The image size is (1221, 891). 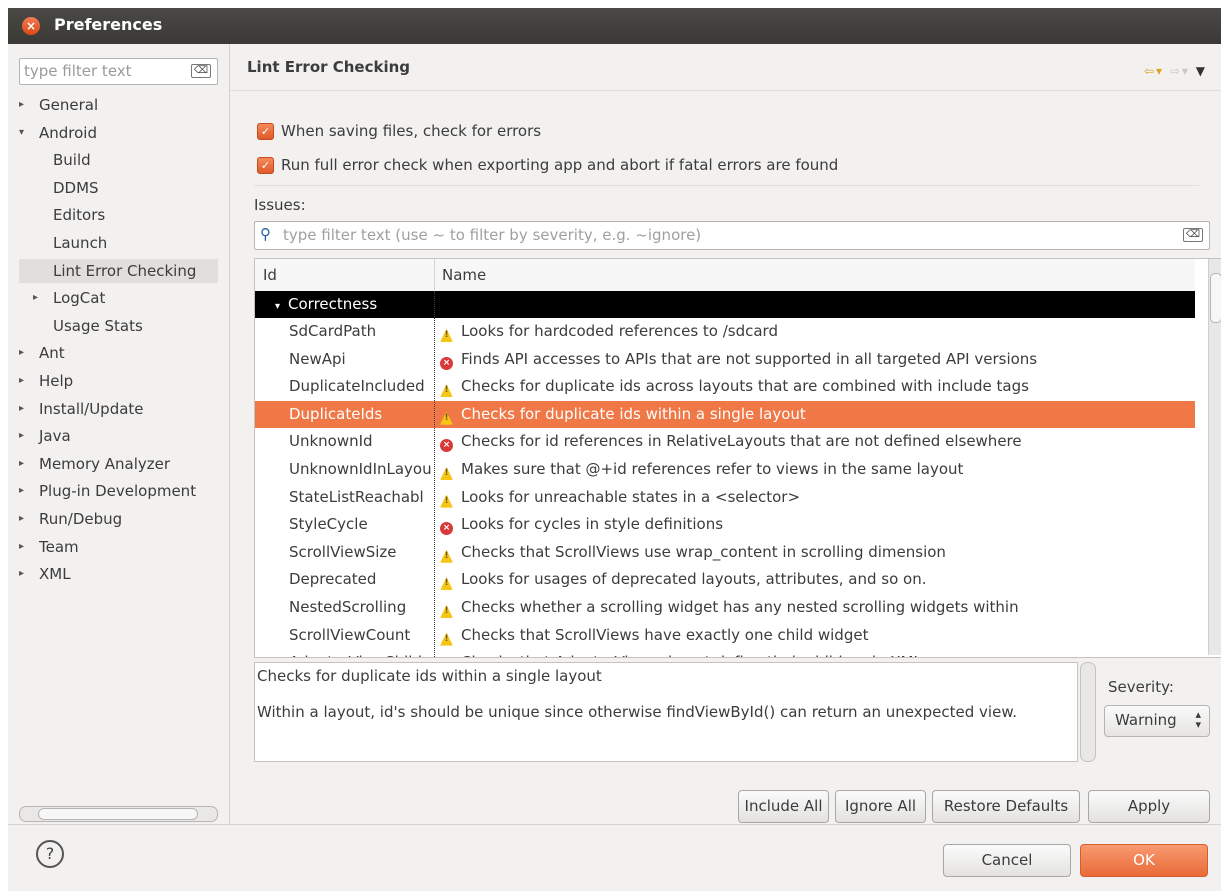 What do you see at coordinates (52, 353) in the screenshot?
I see `sidebar-item-label: Ant` at bounding box center [52, 353].